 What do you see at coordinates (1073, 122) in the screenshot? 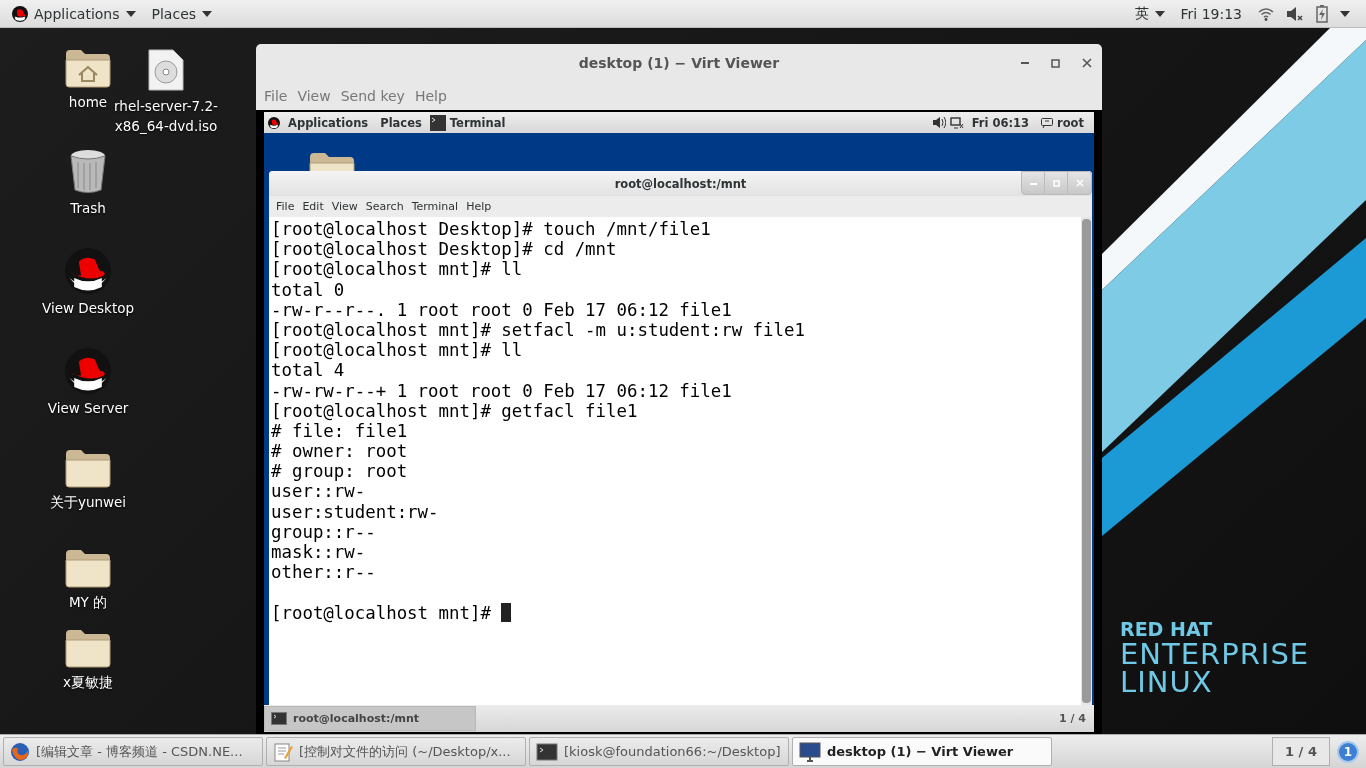
I see `guest-user-menu: root` at bounding box center [1073, 122].